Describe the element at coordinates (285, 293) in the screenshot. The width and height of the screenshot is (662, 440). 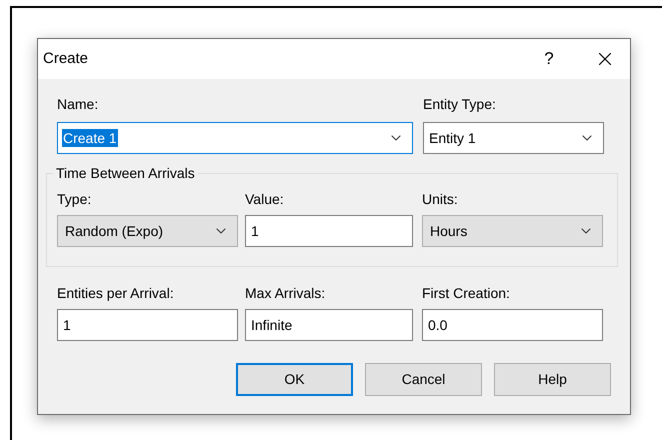
I see `field-label: Max Arrivals:` at that location.